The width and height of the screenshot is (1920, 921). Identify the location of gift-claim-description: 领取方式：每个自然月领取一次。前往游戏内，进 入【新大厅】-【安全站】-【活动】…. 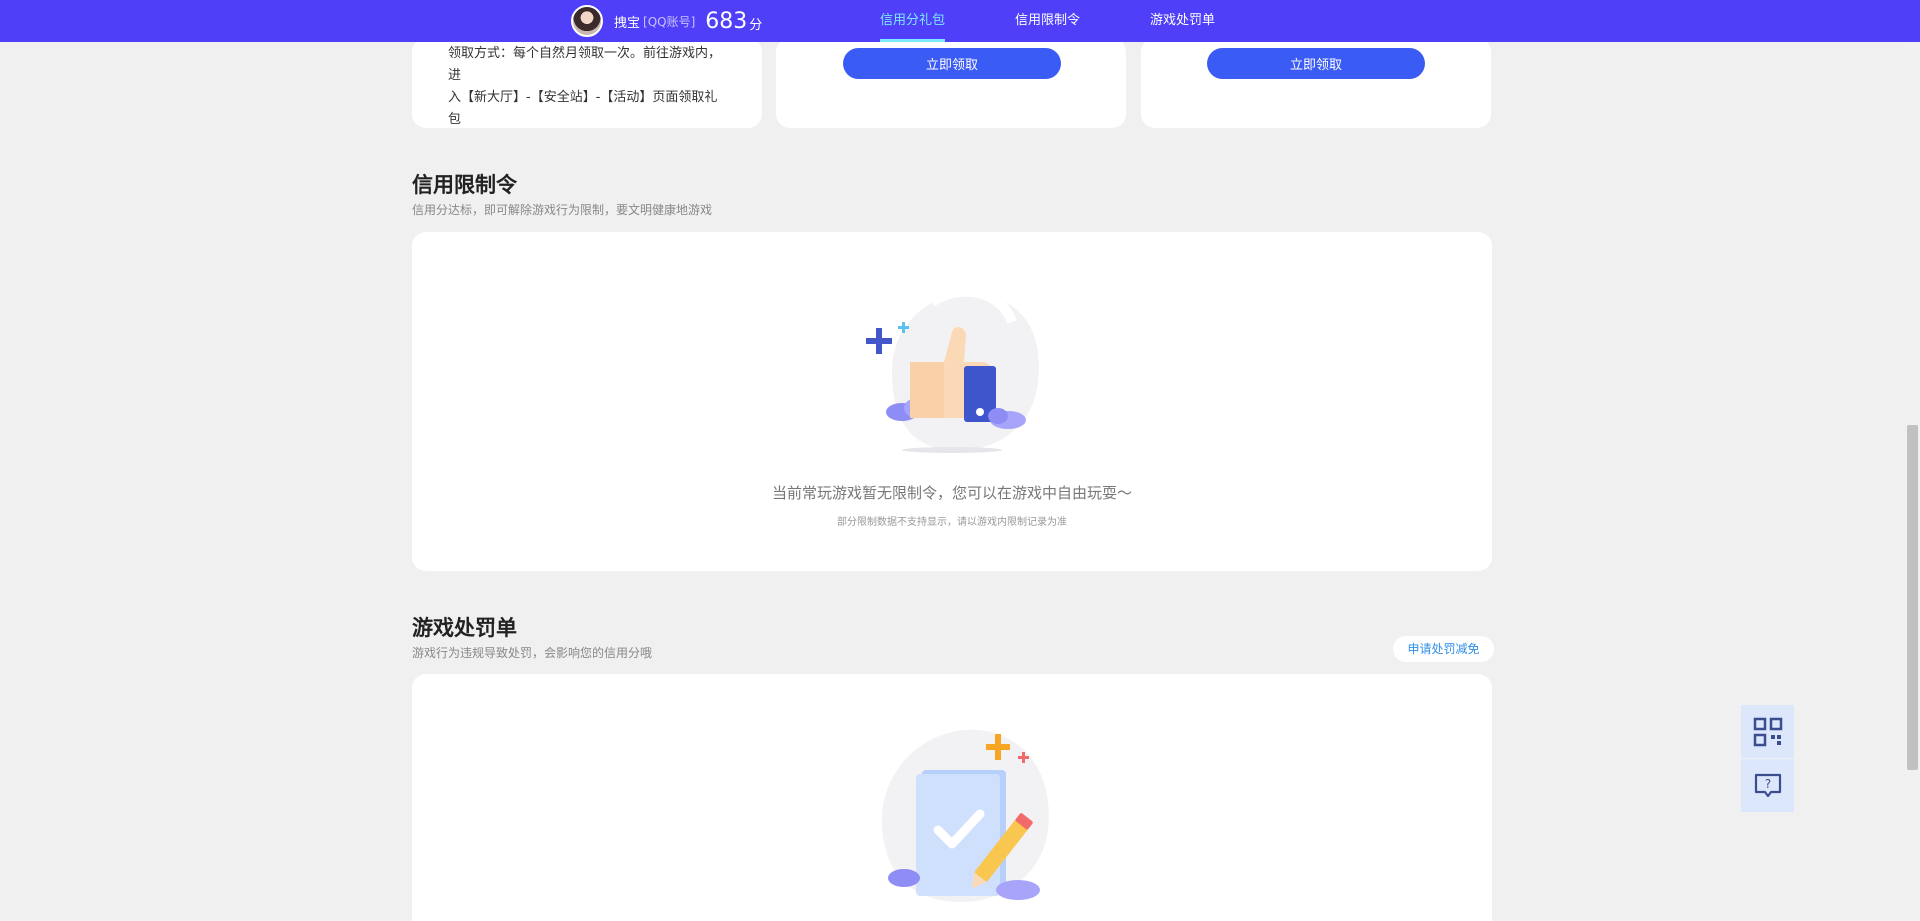
(588, 87).